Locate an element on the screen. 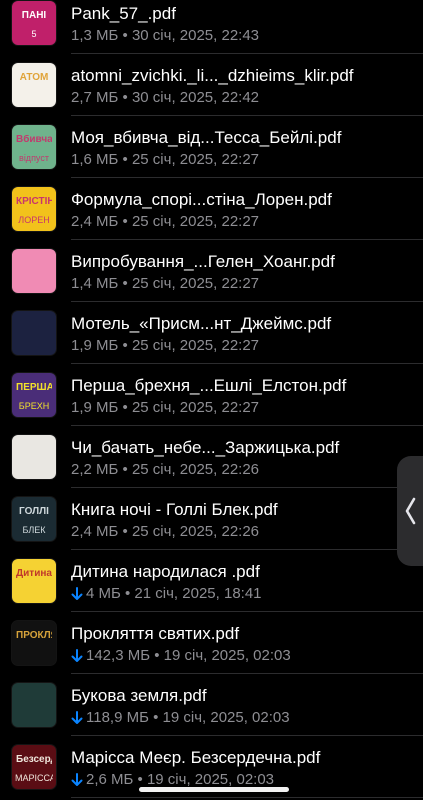 The width and height of the screenshot is (423, 800). file-meta: 2,7 МБ • 30 січ, 2025, 22:42 is located at coordinates (232, 97).